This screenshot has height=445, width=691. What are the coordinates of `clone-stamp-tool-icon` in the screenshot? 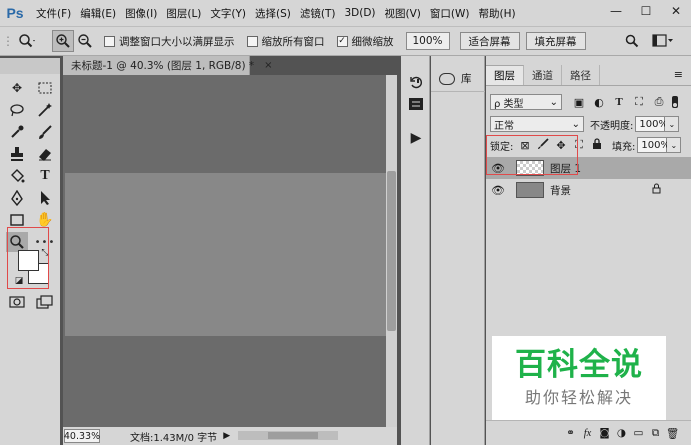 It's located at (17, 154).